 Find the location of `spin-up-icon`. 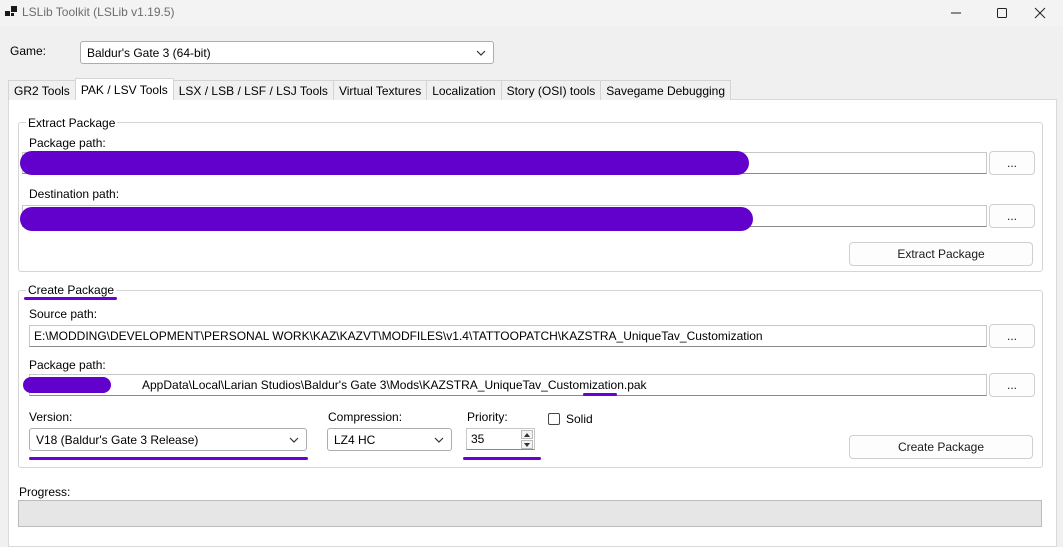

spin-up-icon is located at coordinates (527, 434).